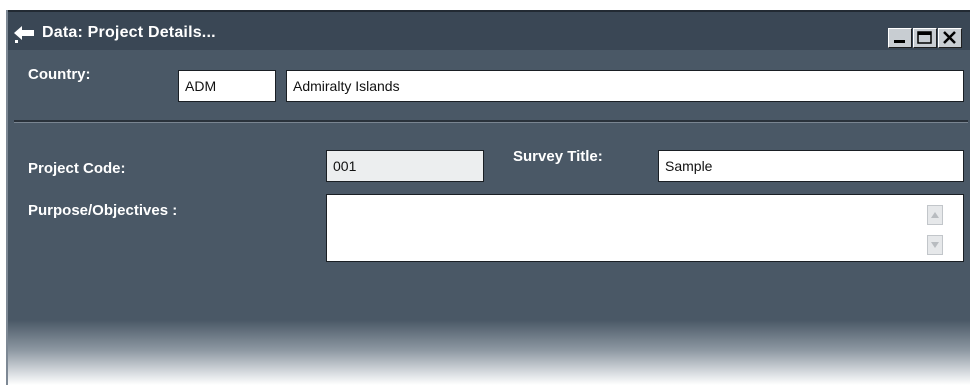 This screenshot has height=385, width=970. Describe the element at coordinates (811, 166) in the screenshot. I see `survey-title-field: Sample` at that location.